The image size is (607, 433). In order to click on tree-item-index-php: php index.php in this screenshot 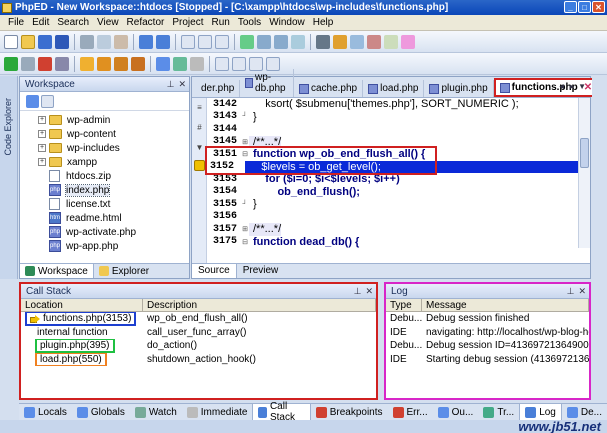, I will do `click(104, 190)`.